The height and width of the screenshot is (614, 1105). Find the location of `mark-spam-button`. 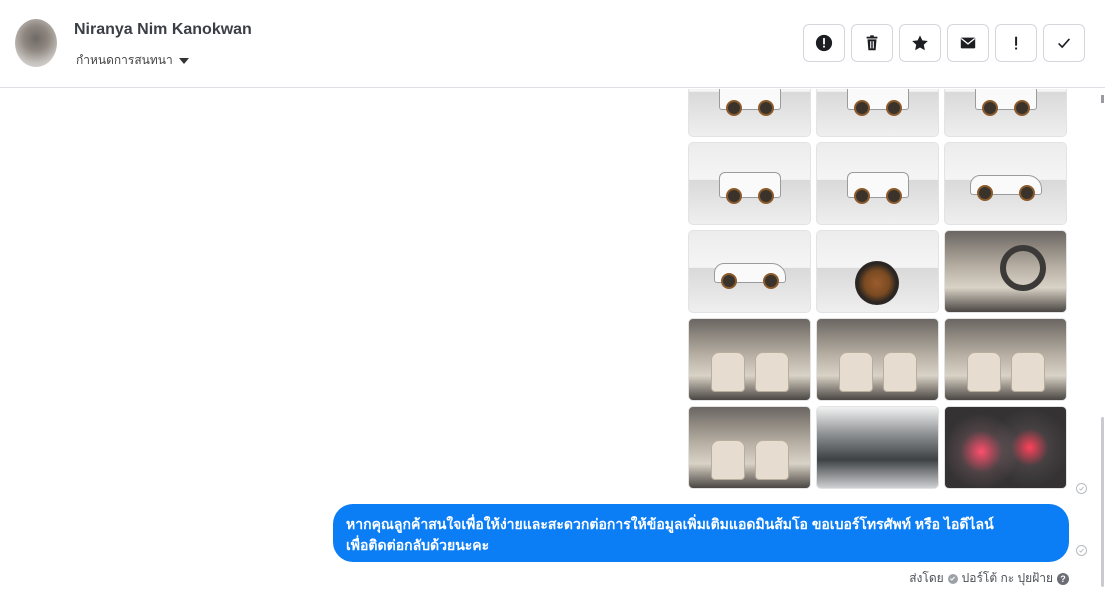

mark-spam-button is located at coordinates (824, 43).